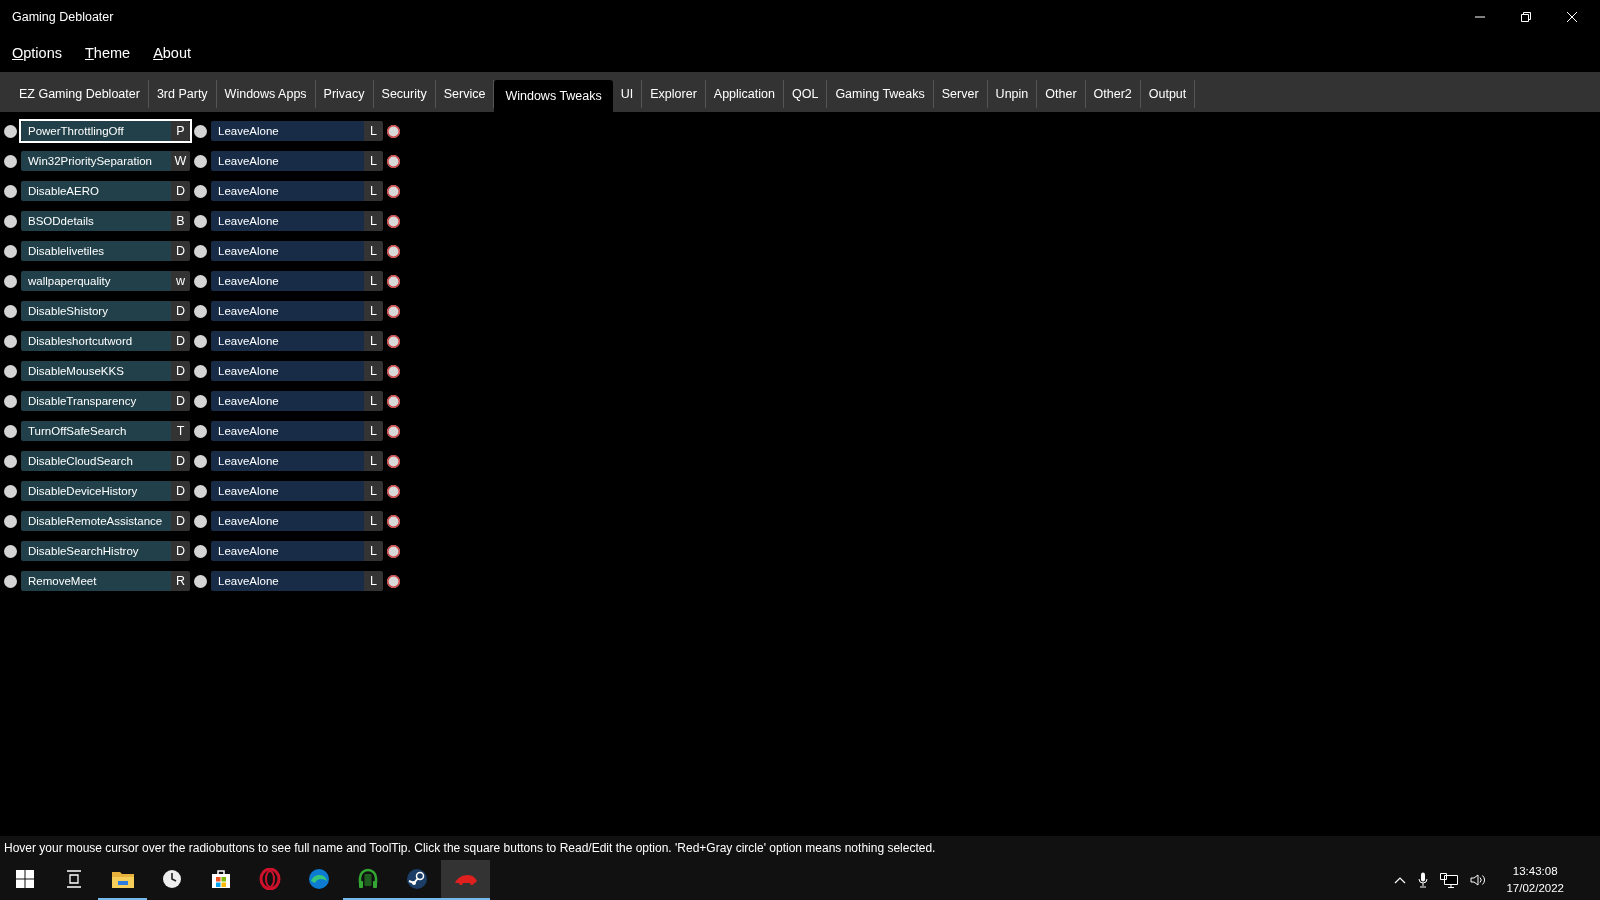 The width and height of the screenshot is (1600, 900). What do you see at coordinates (24, 879) in the screenshot?
I see `windows-logo-icon` at bounding box center [24, 879].